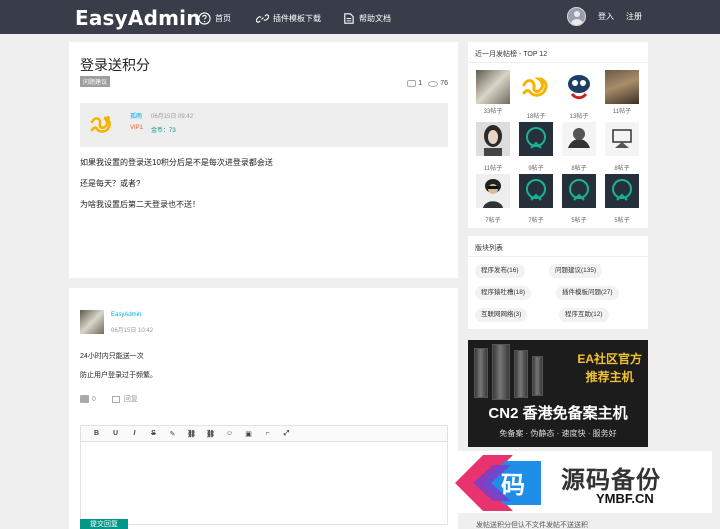 Image resolution: width=720 pixels, height=529 pixels. Describe the element at coordinates (210, 434) in the screenshot. I see `unlink-icon: ⛓` at that location.